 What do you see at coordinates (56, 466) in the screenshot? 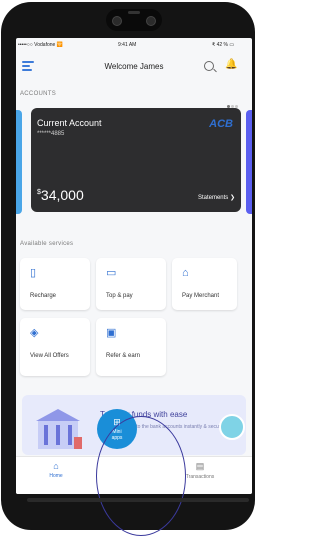
I see `home-icon: ⌂` at bounding box center [56, 466].